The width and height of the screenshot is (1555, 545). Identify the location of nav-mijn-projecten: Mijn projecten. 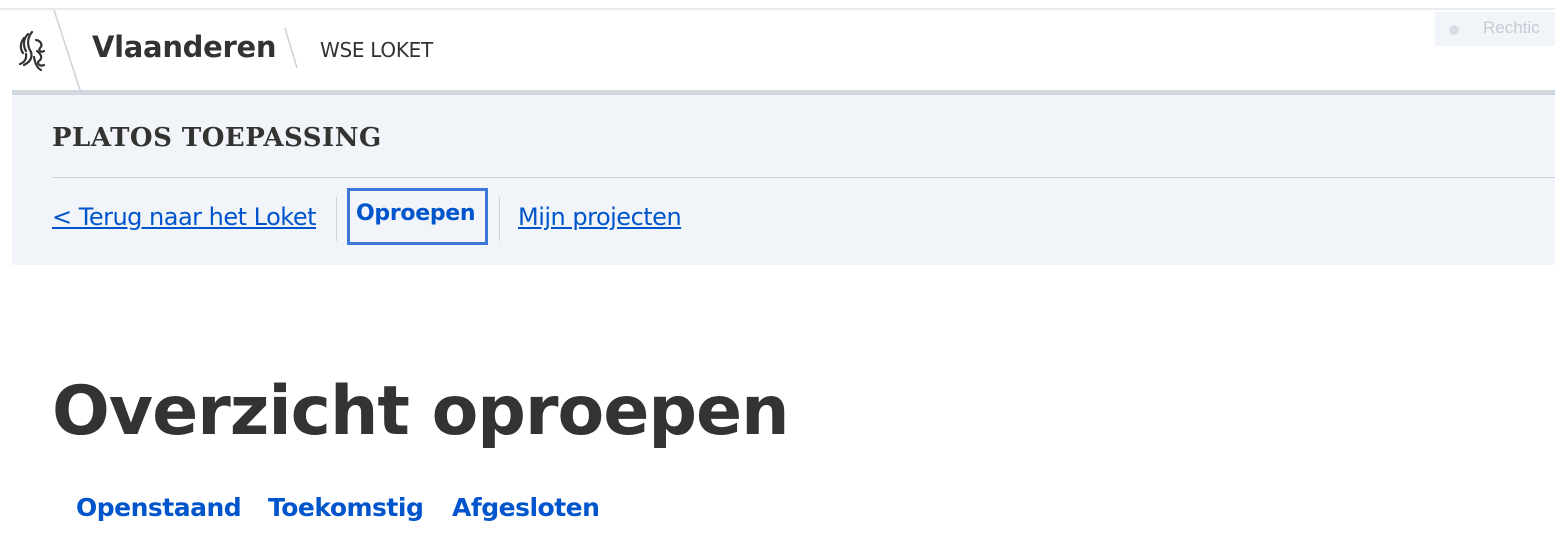
(600, 217).